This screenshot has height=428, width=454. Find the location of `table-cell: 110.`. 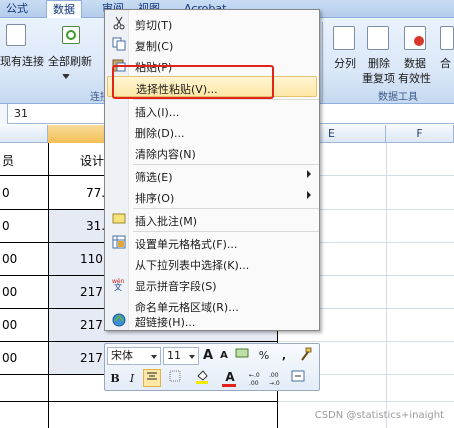

table-cell: 110. is located at coordinates (93, 259).